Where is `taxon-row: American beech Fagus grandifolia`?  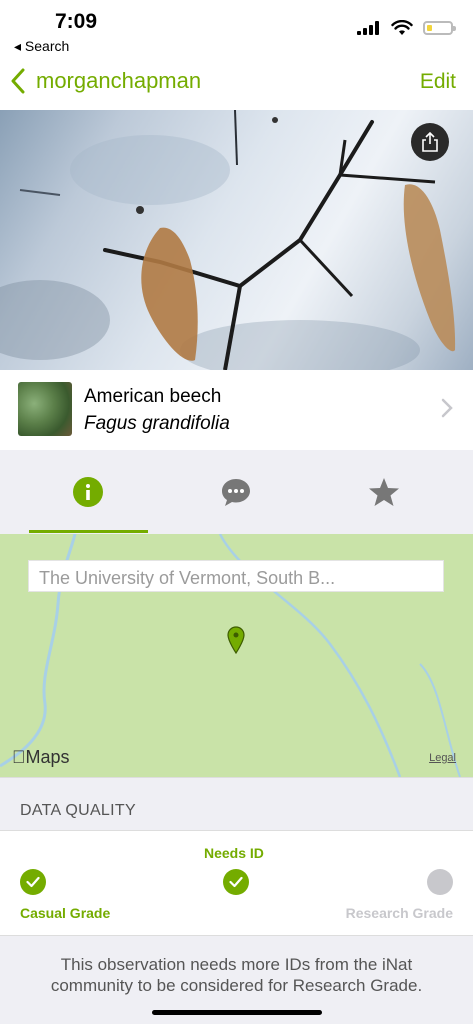
taxon-row: American beech Fagus grandifolia is located at coordinates (236, 410).